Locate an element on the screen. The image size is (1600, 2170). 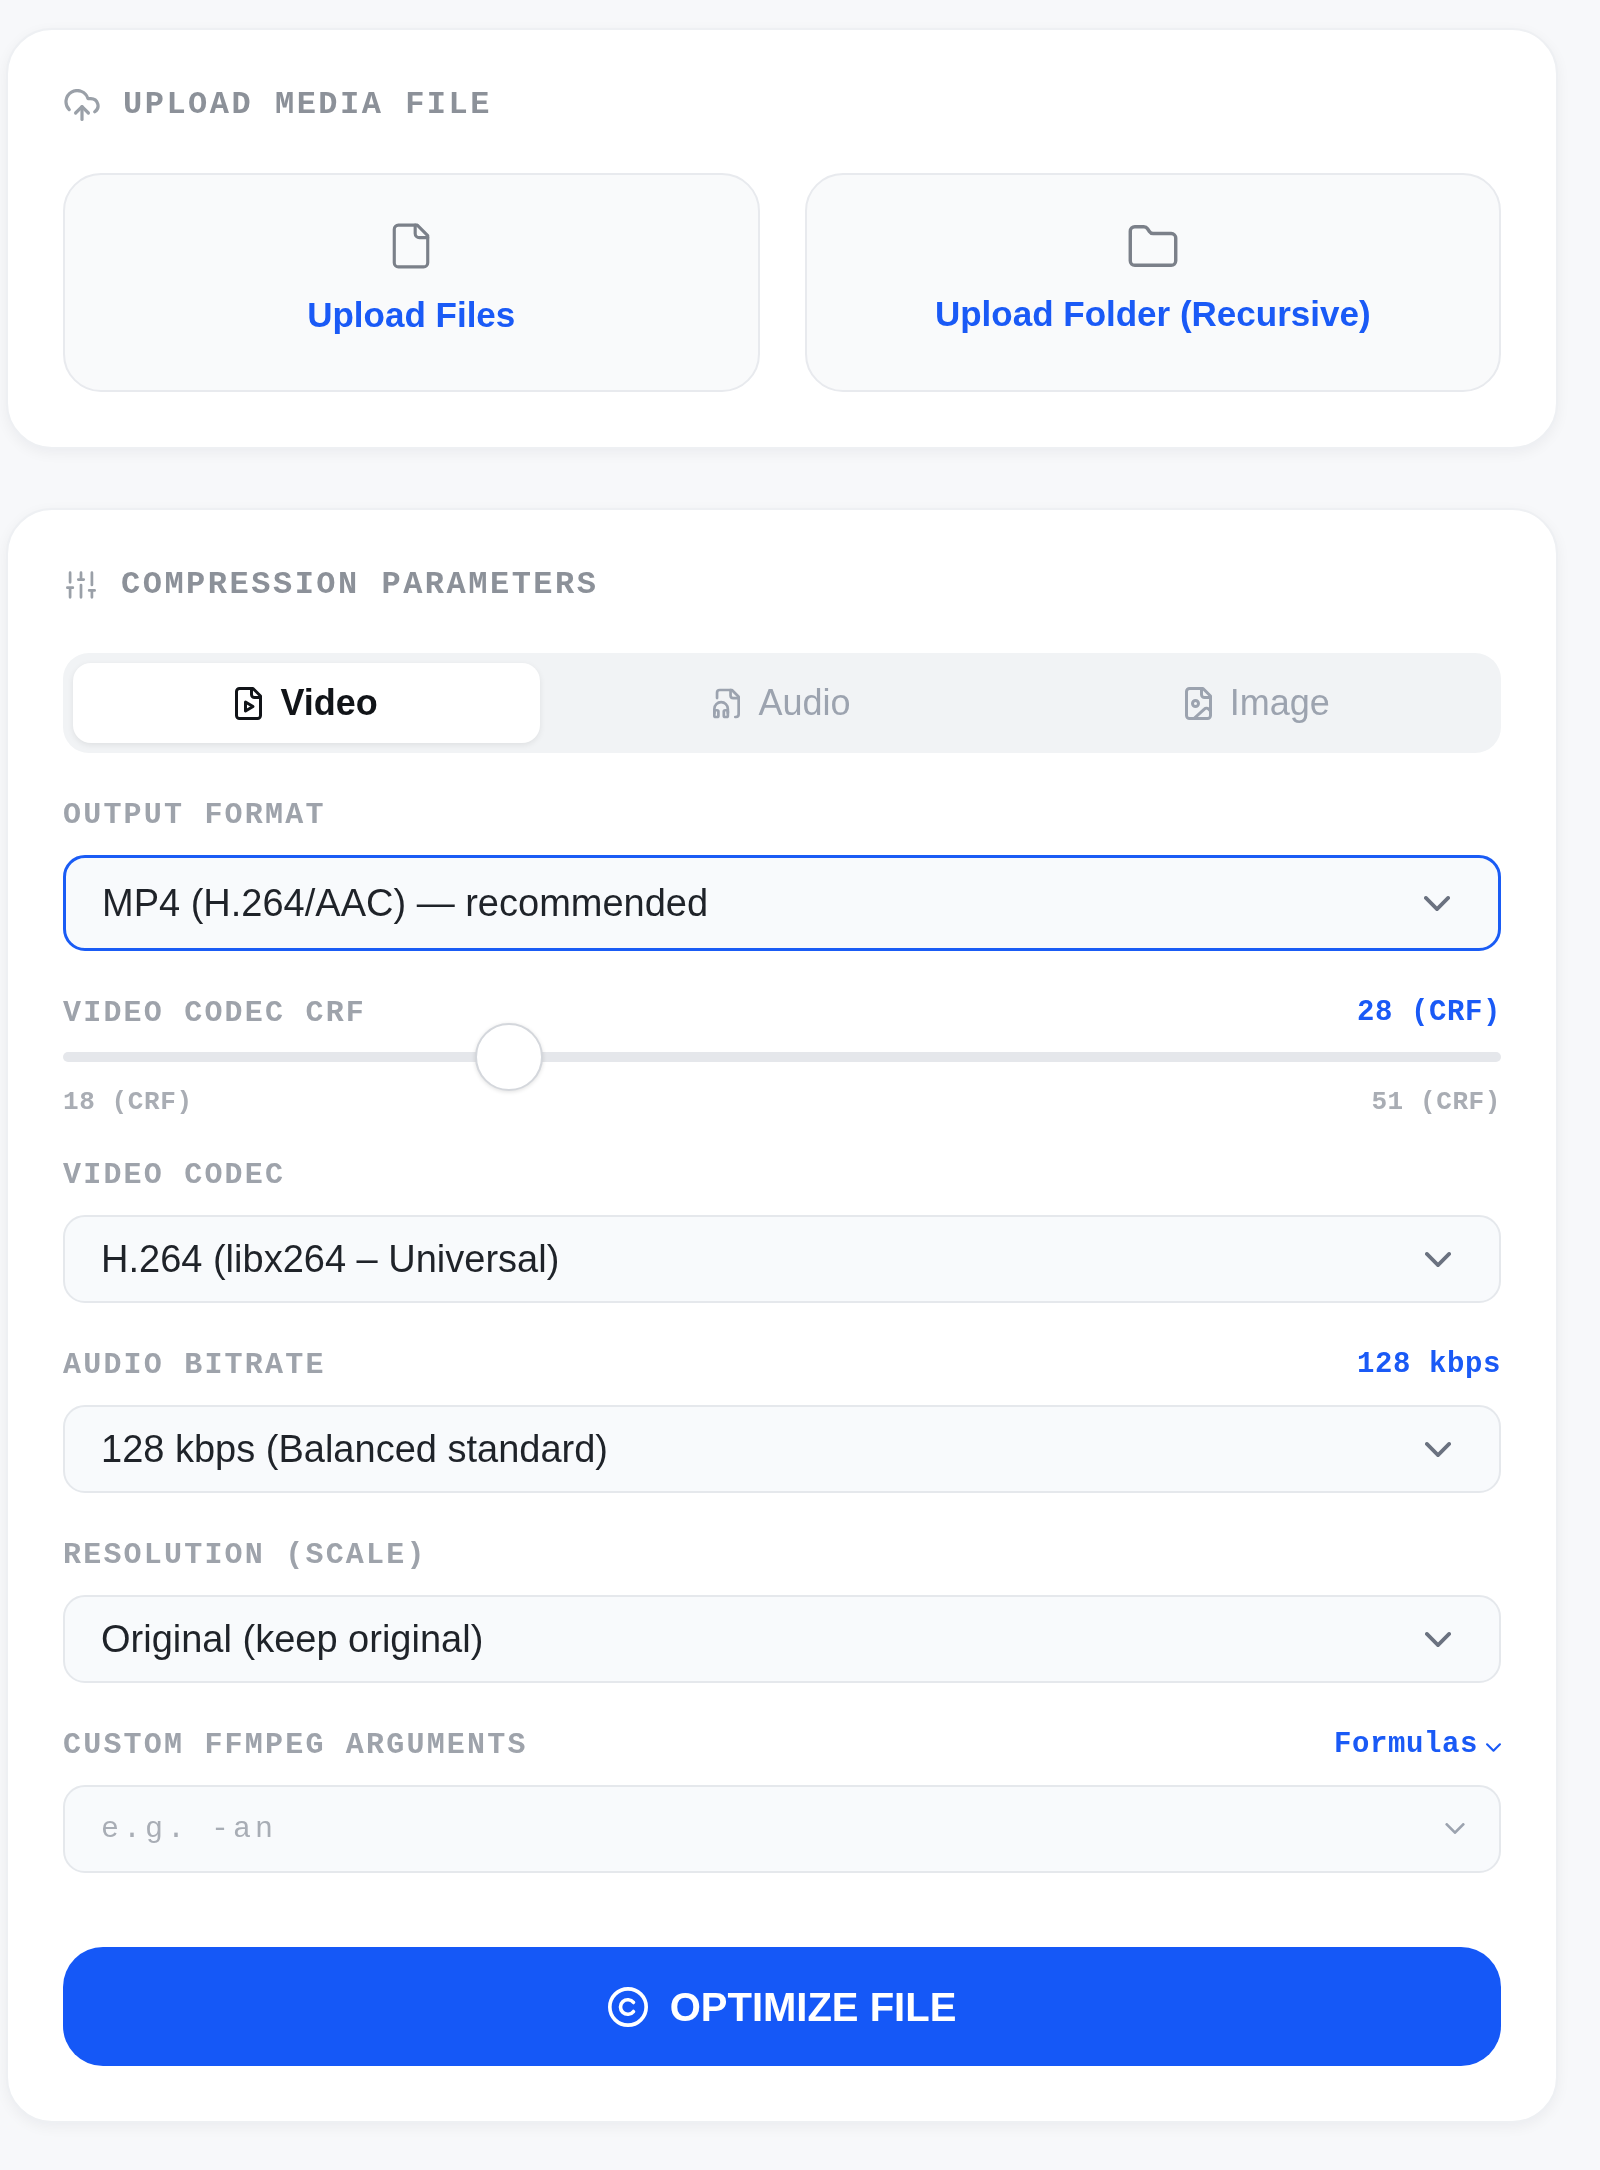
dropdown-field: 128 kbps (Balanced standard) is located at coordinates (782, 1449).